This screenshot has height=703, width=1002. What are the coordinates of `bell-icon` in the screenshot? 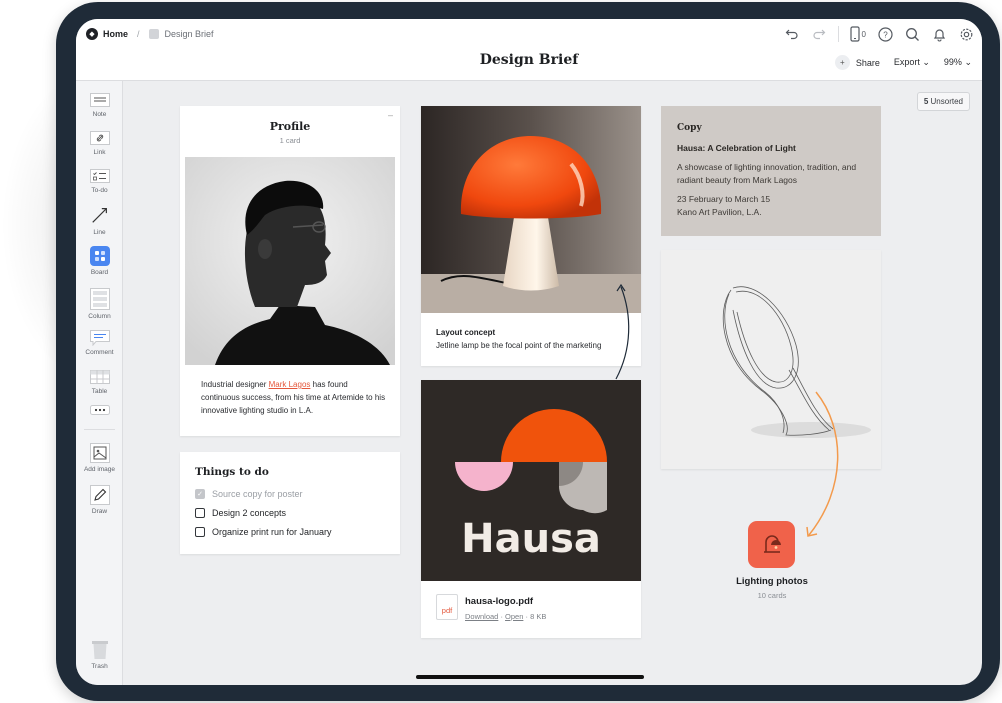 It's located at (939, 34).